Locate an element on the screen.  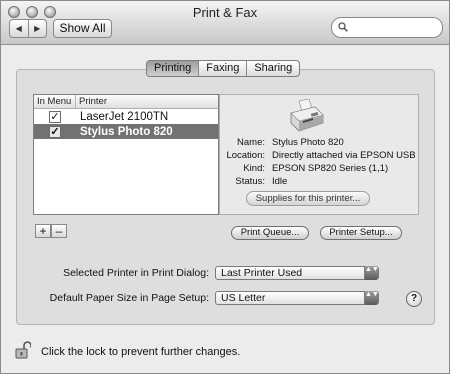
help-icon: ? is located at coordinates (414, 299).